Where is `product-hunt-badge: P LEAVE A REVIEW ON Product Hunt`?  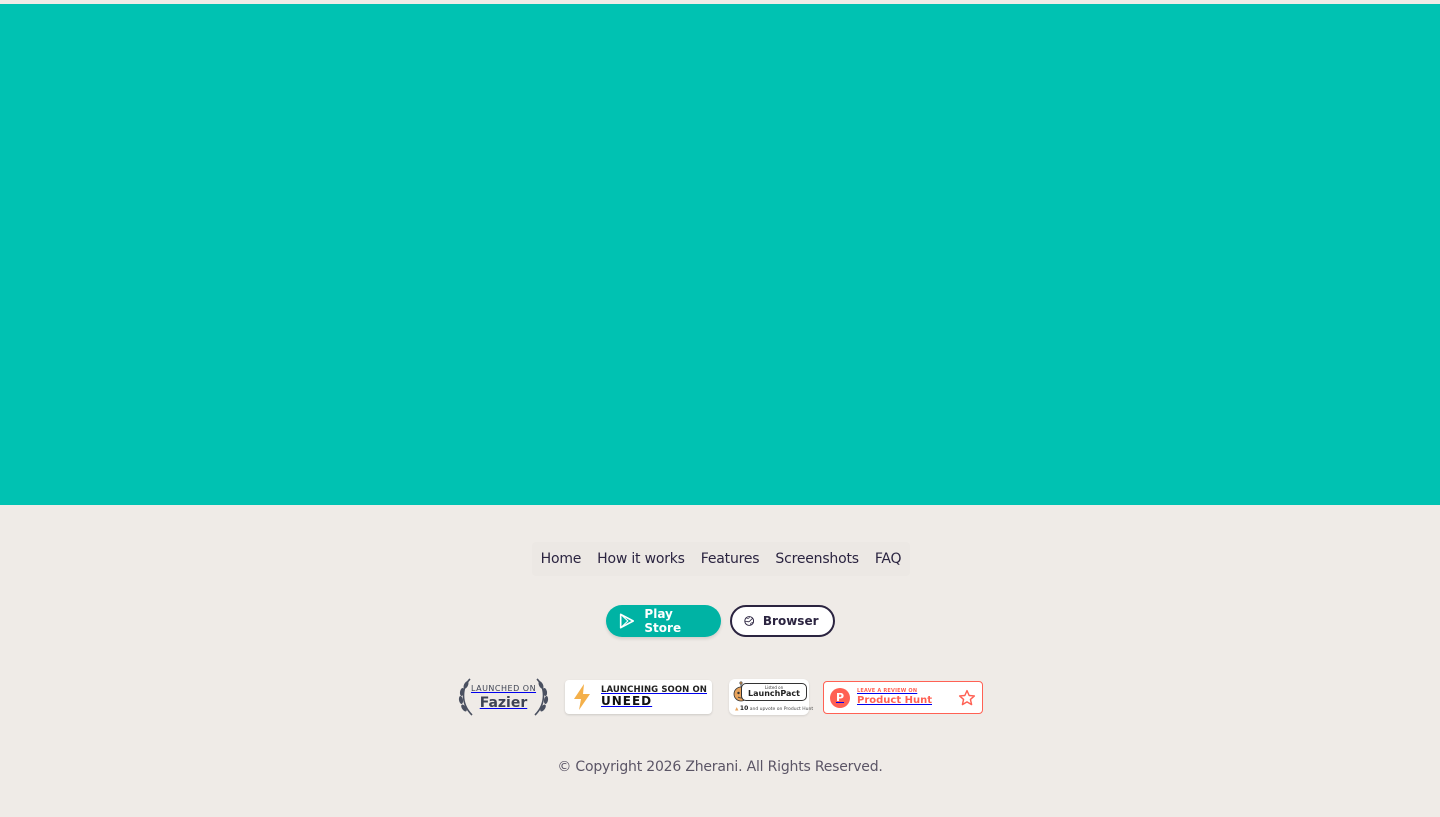
product-hunt-badge: P LEAVE A REVIEW ON Product Hunt is located at coordinates (903, 697).